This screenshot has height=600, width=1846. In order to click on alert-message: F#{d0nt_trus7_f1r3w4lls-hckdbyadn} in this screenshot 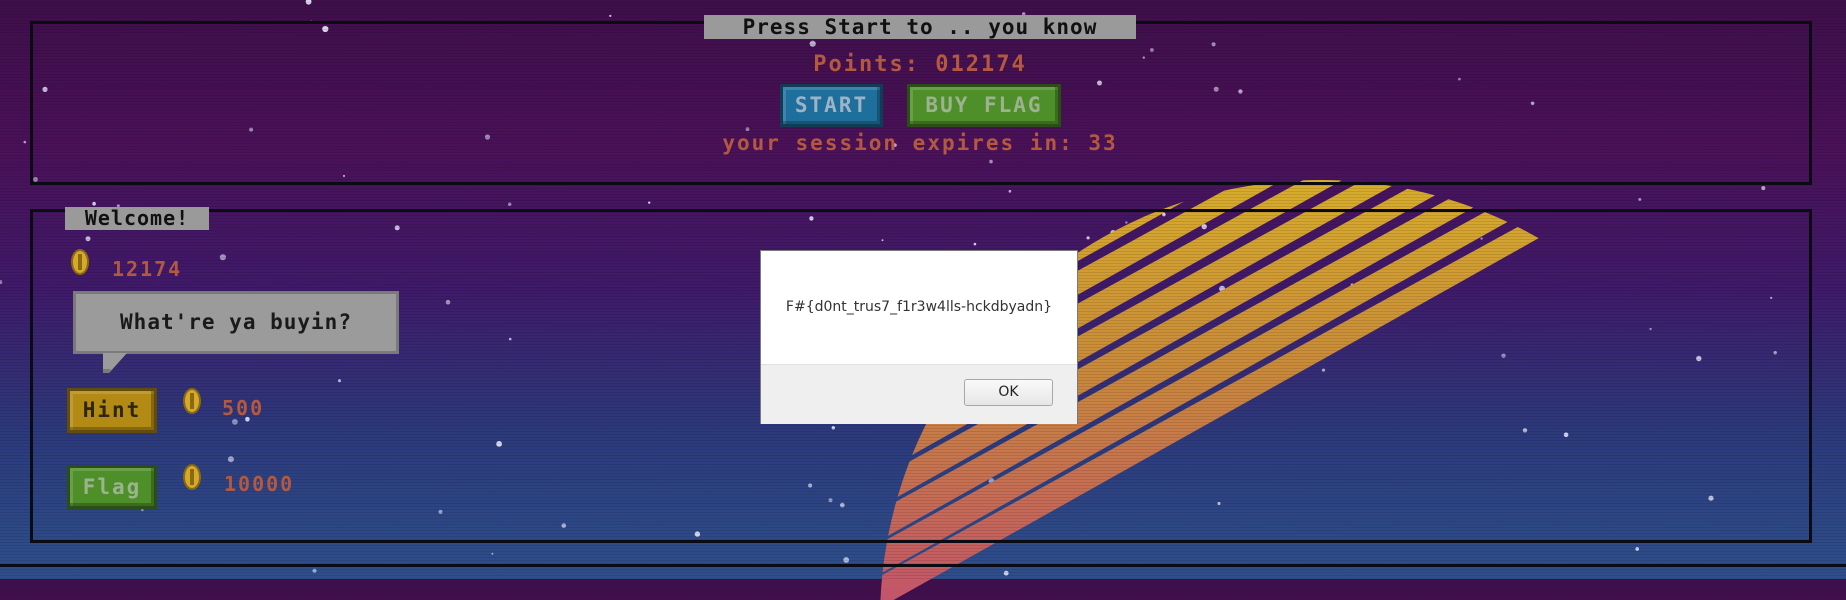, I will do `click(919, 307)`.